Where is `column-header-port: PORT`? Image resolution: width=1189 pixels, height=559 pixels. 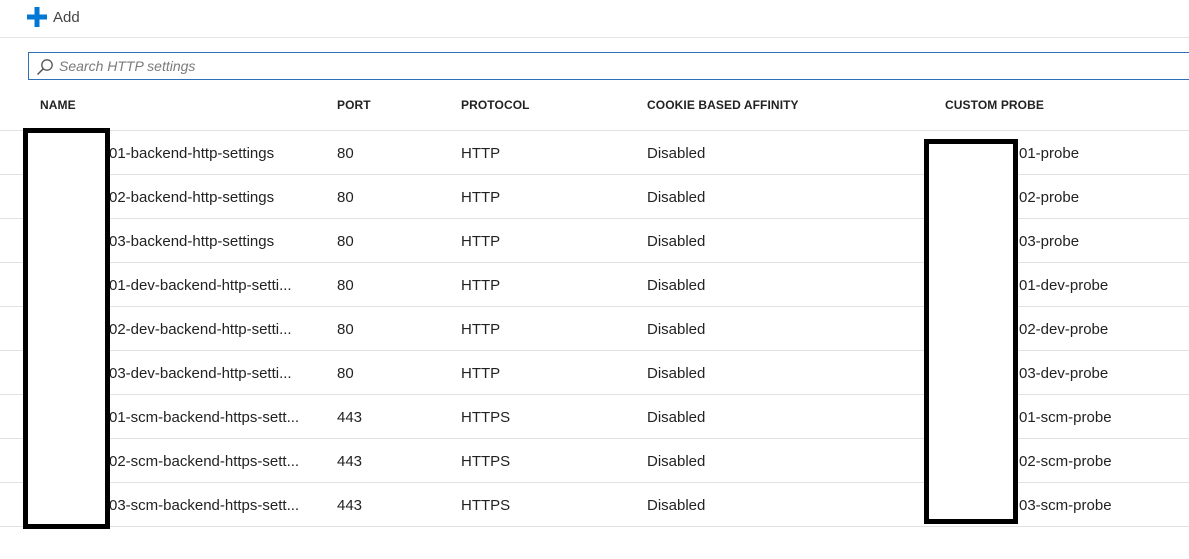
column-header-port: PORT is located at coordinates (354, 105).